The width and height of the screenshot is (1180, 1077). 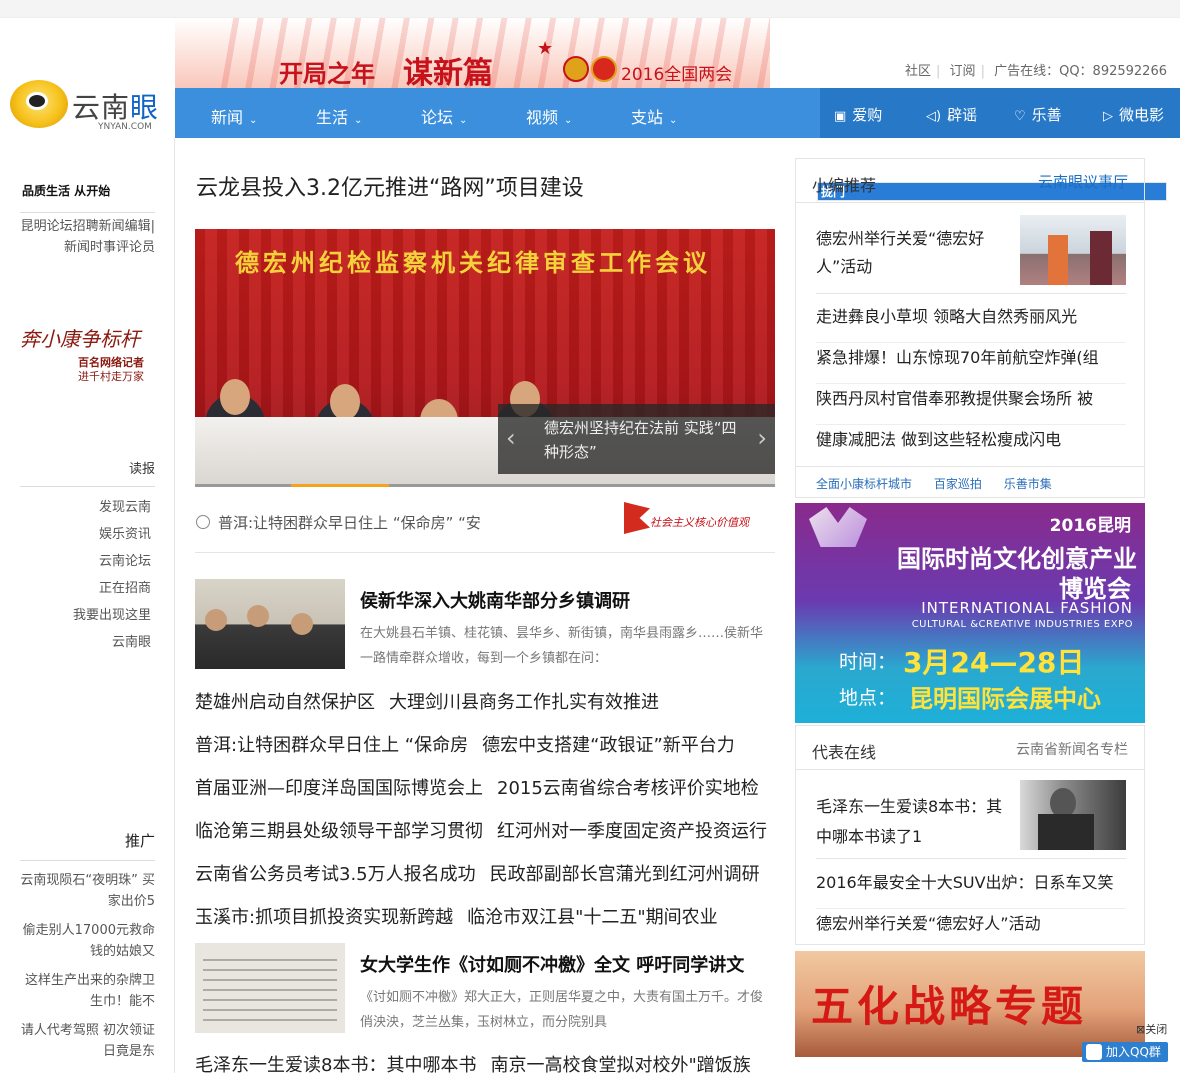 I want to click on deputy-top-link: 毛泽东一生爱读8本书：其中哪本书读了1, so click(x=911, y=822).